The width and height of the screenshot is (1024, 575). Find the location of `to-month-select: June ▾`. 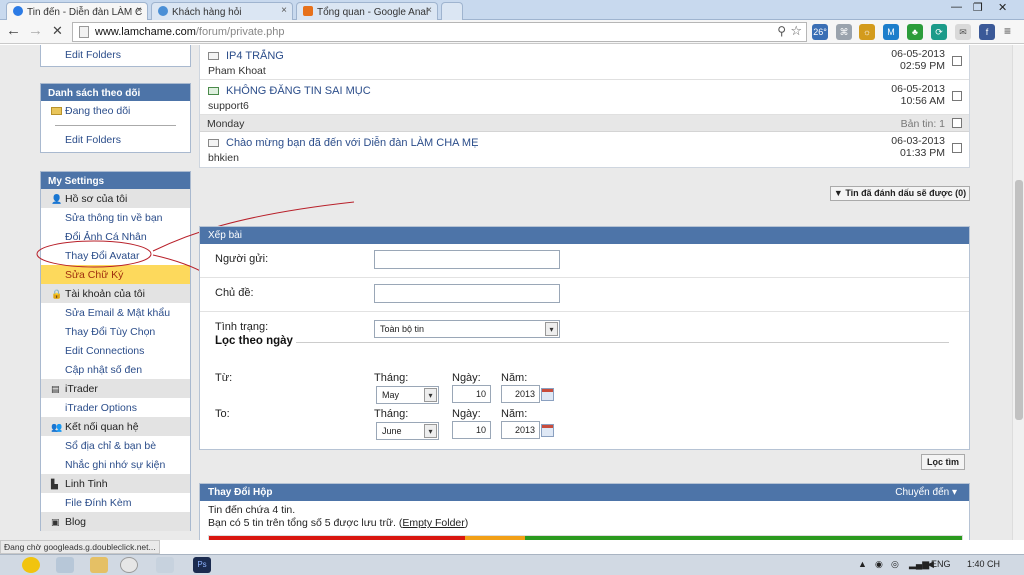

to-month-select: June ▾ is located at coordinates (407, 431).